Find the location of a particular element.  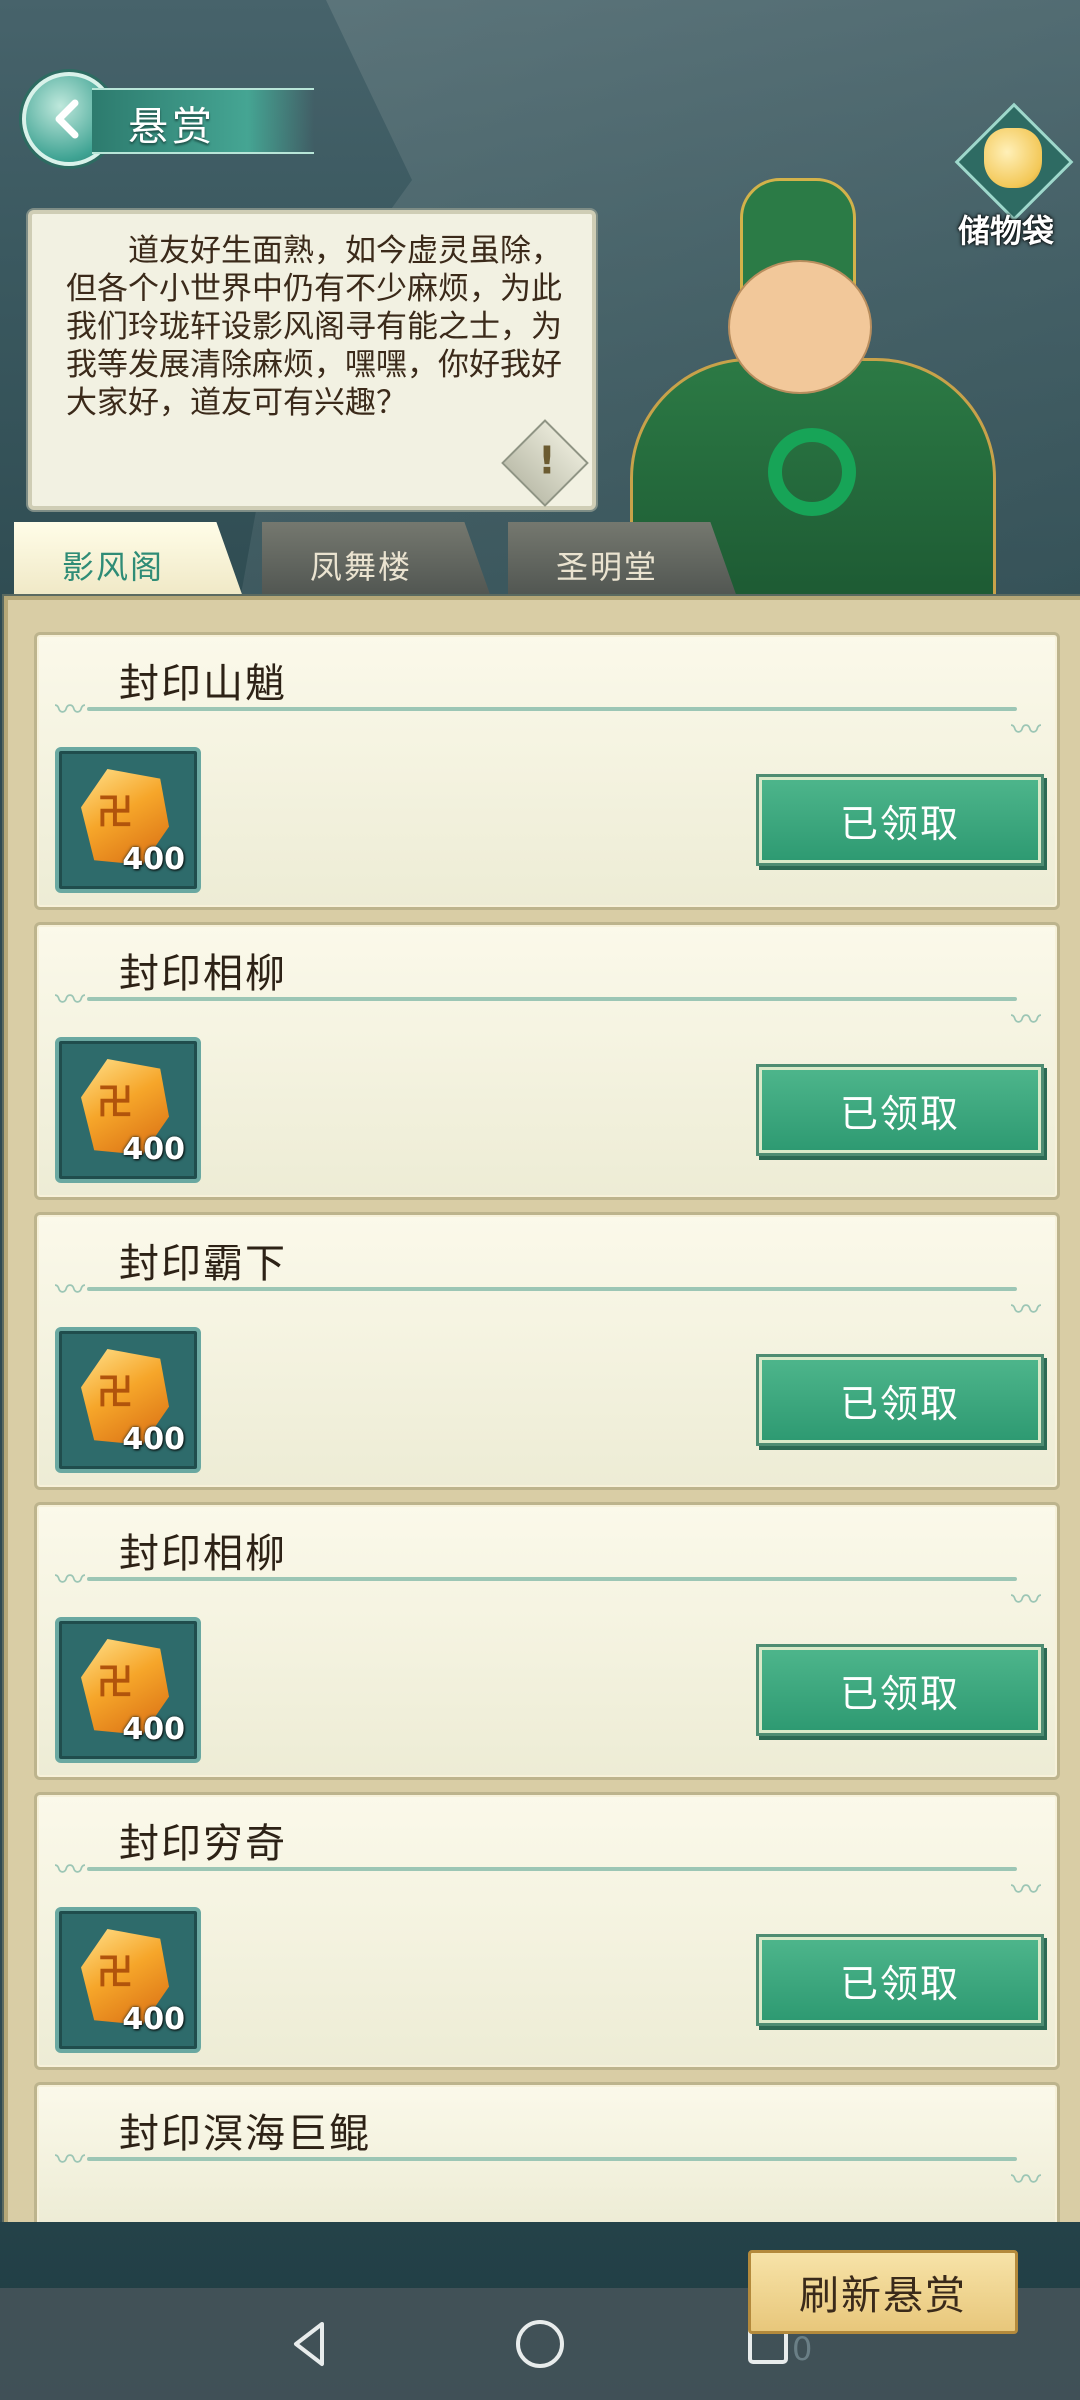

tab-label: 圣明堂 is located at coordinates (607, 567).